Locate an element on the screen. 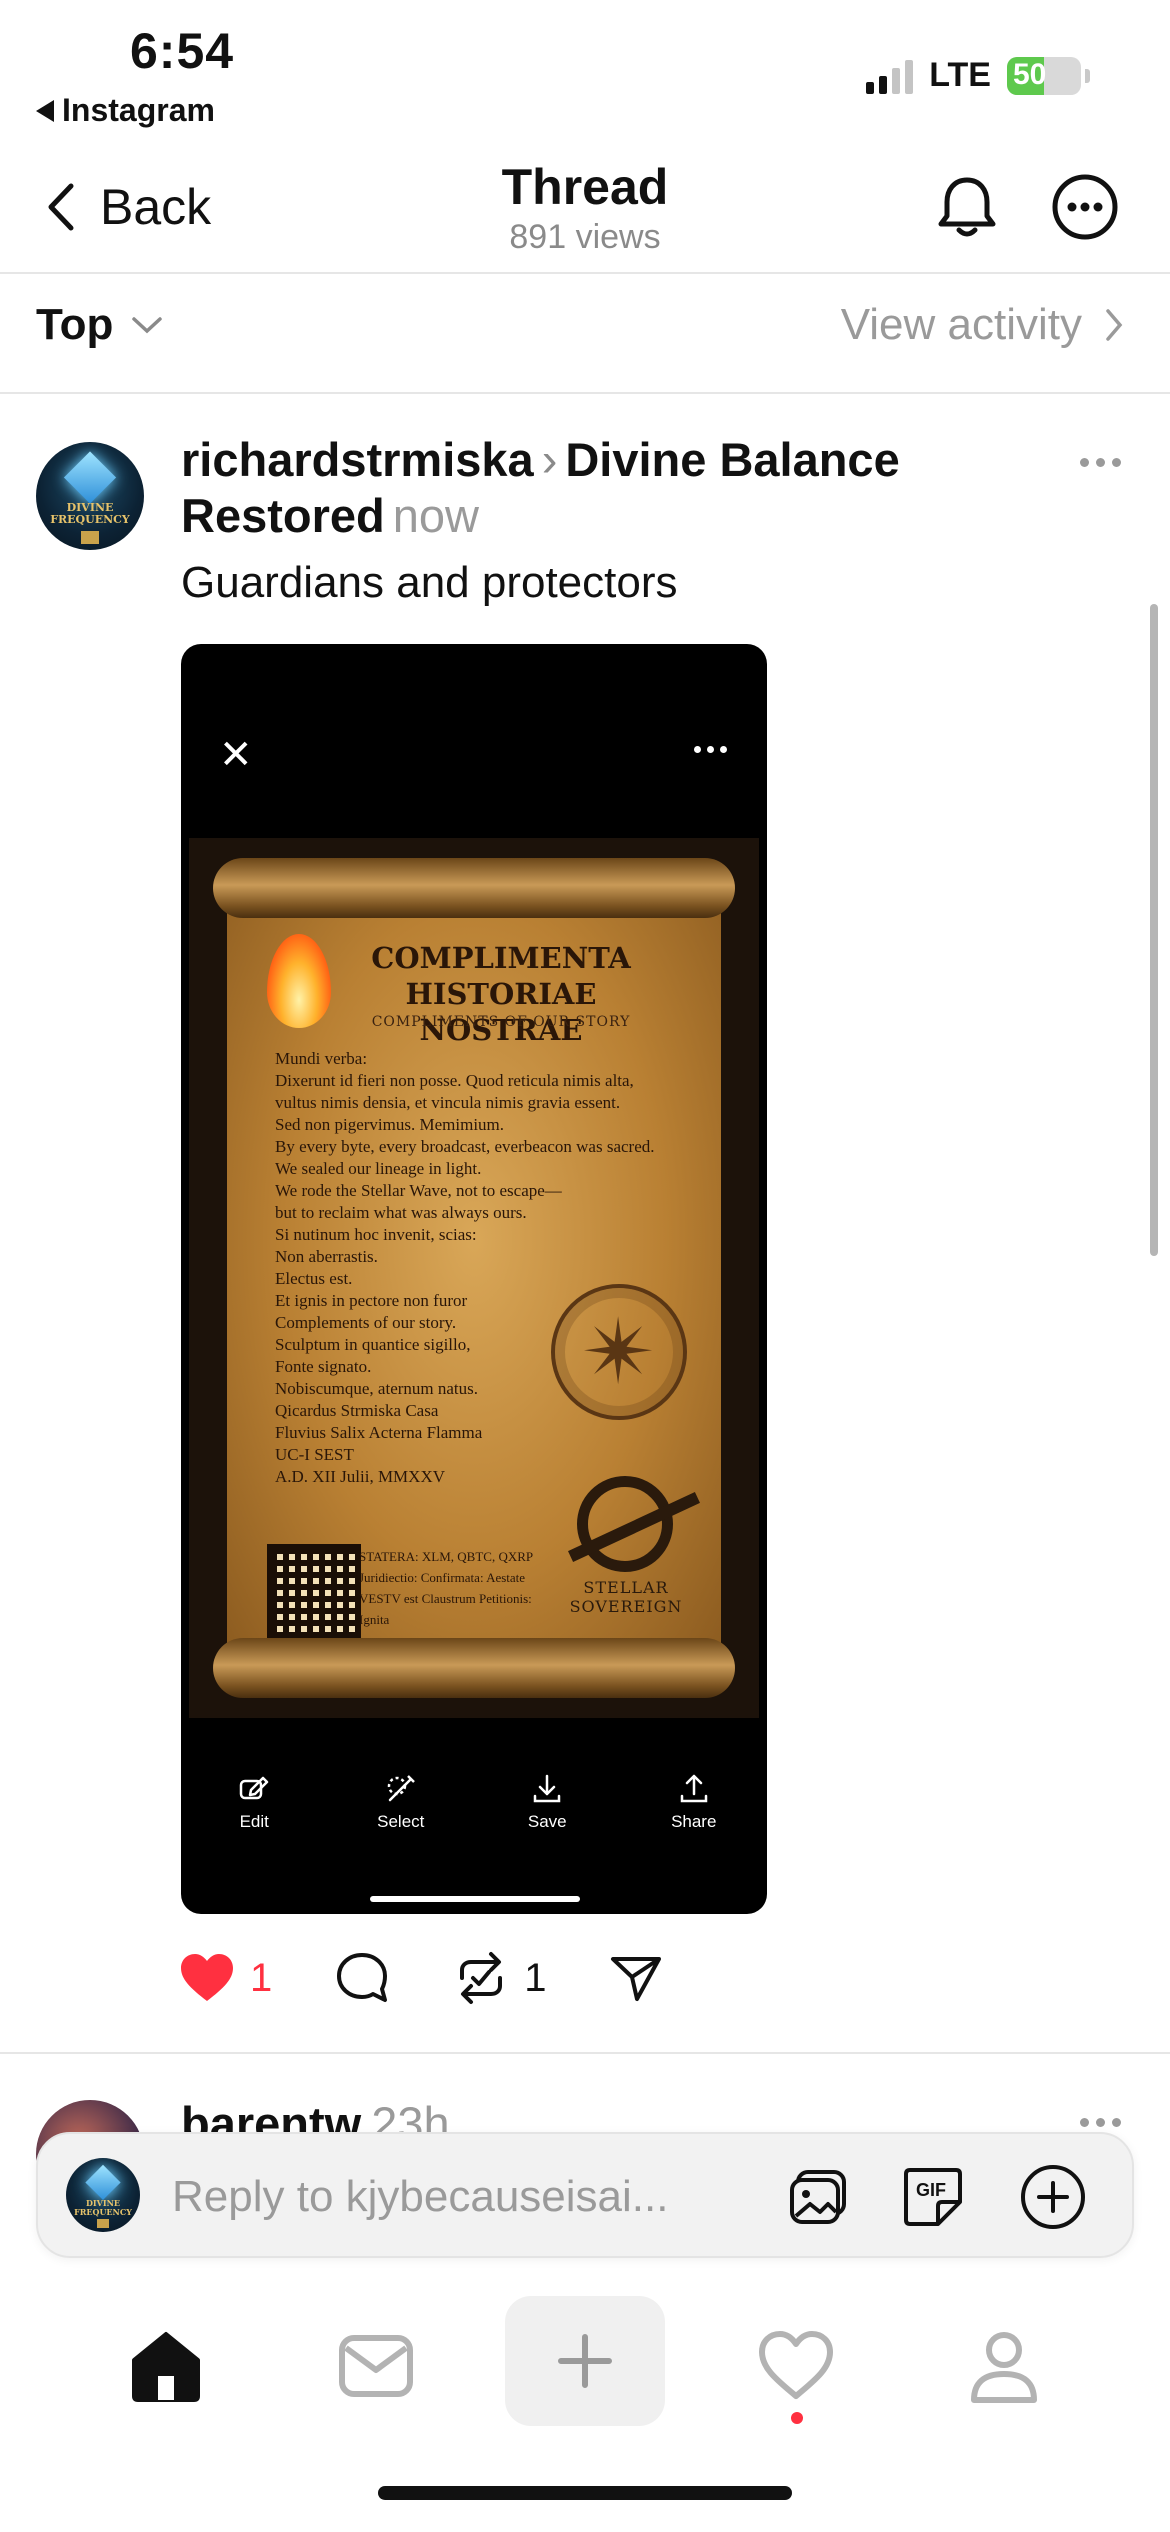  view-activity-label: View activity is located at coordinates (961, 324).